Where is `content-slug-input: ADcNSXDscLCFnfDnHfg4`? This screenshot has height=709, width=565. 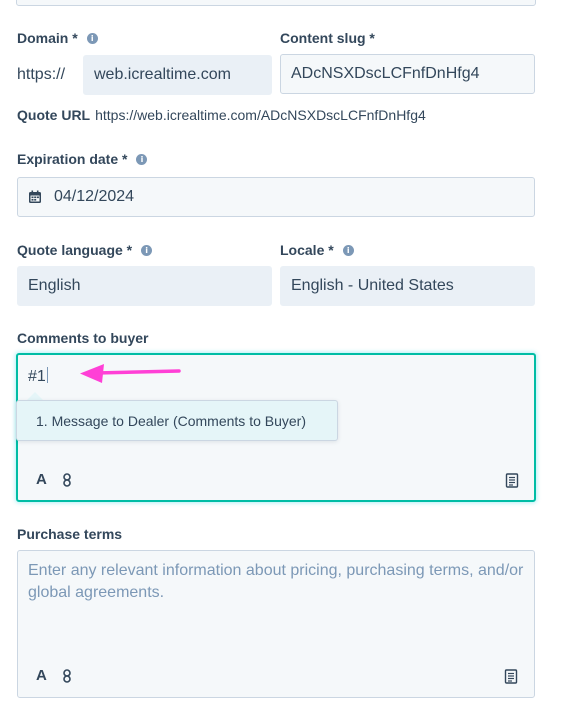
content-slug-input: ADcNSXDscLCFnfDnHfg4 is located at coordinates (407, 74).